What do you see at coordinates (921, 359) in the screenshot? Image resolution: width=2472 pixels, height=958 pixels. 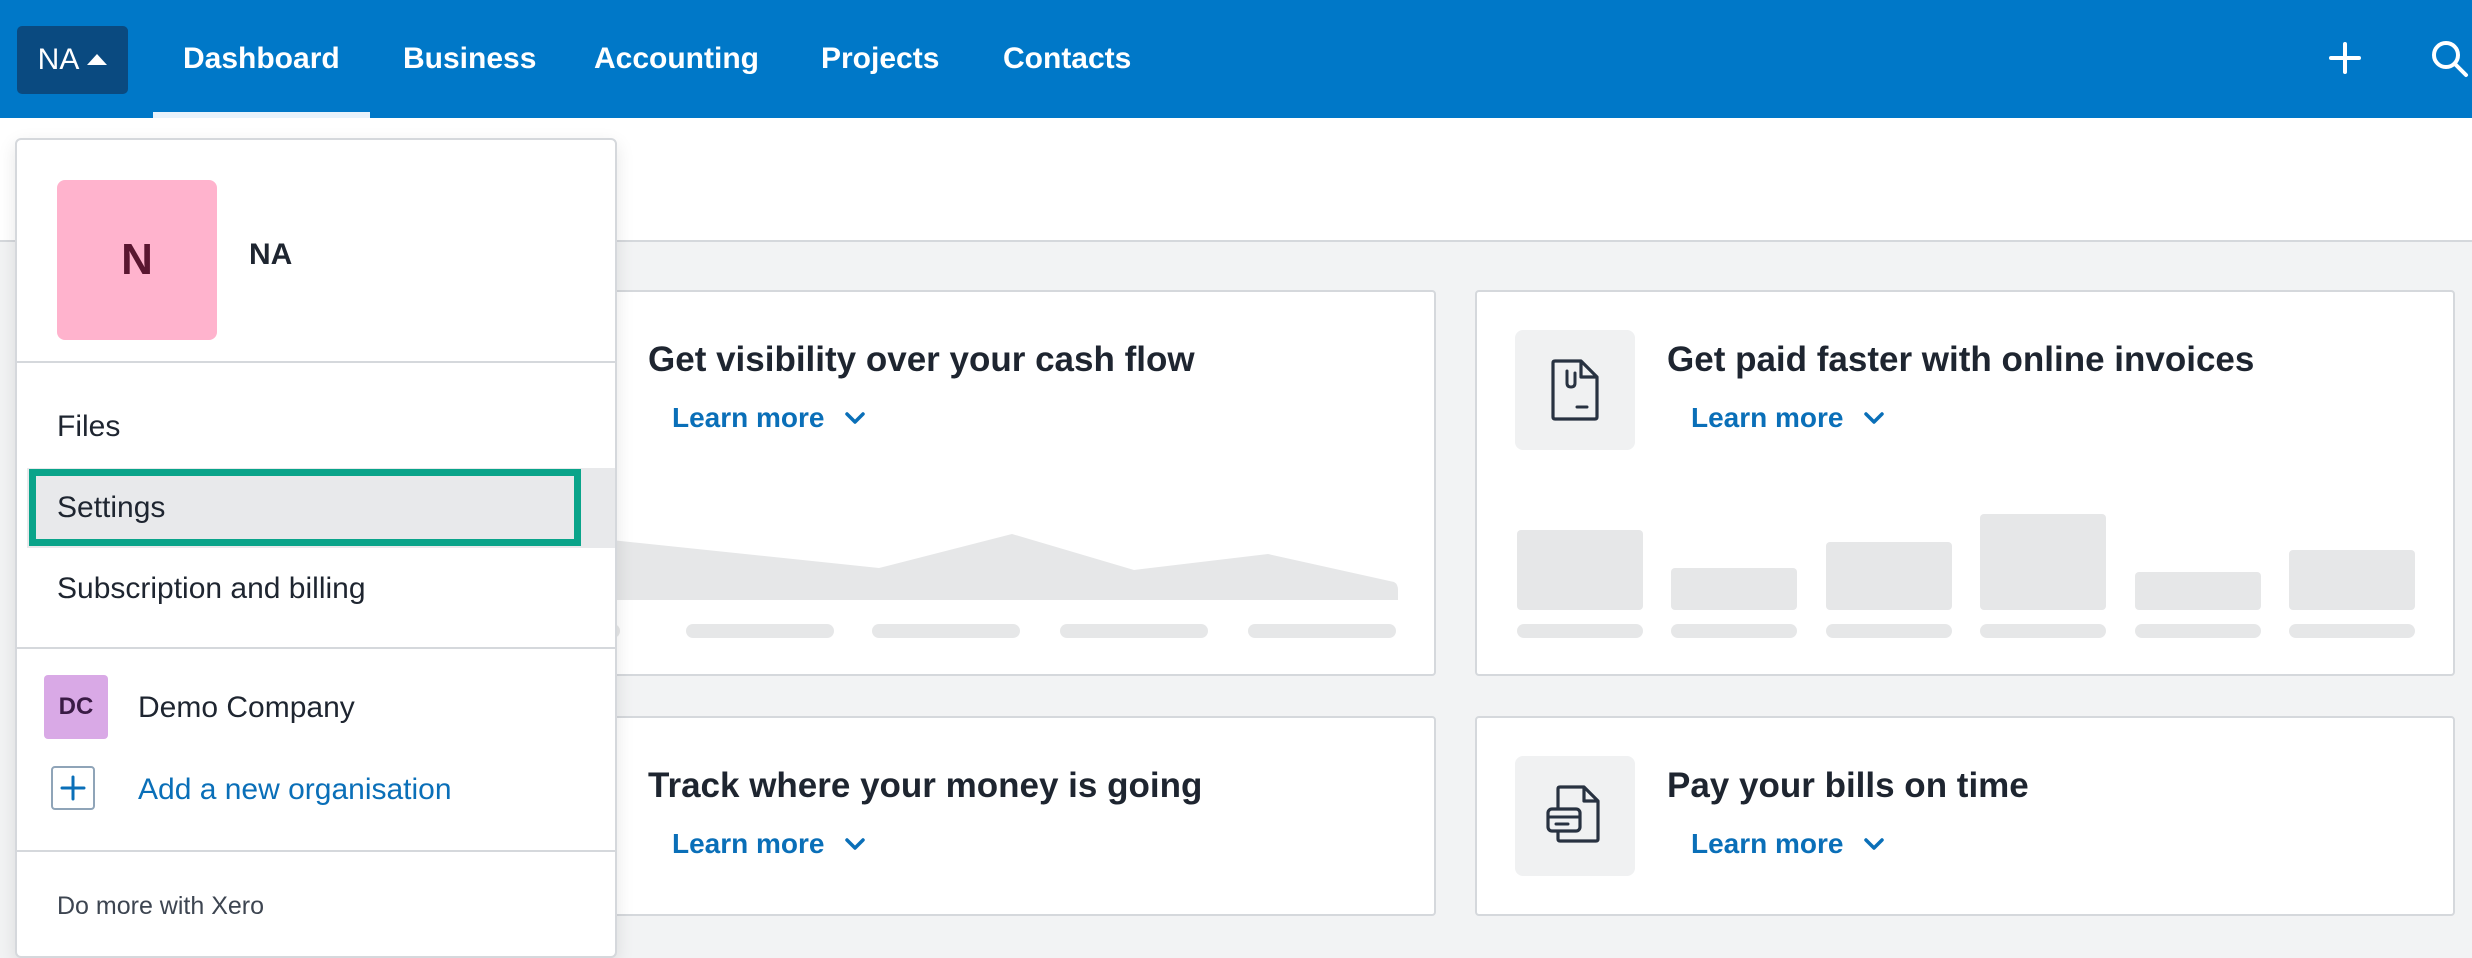 I see `card-title: Get visibility over your cash flow` at bounding box center [921, 359].